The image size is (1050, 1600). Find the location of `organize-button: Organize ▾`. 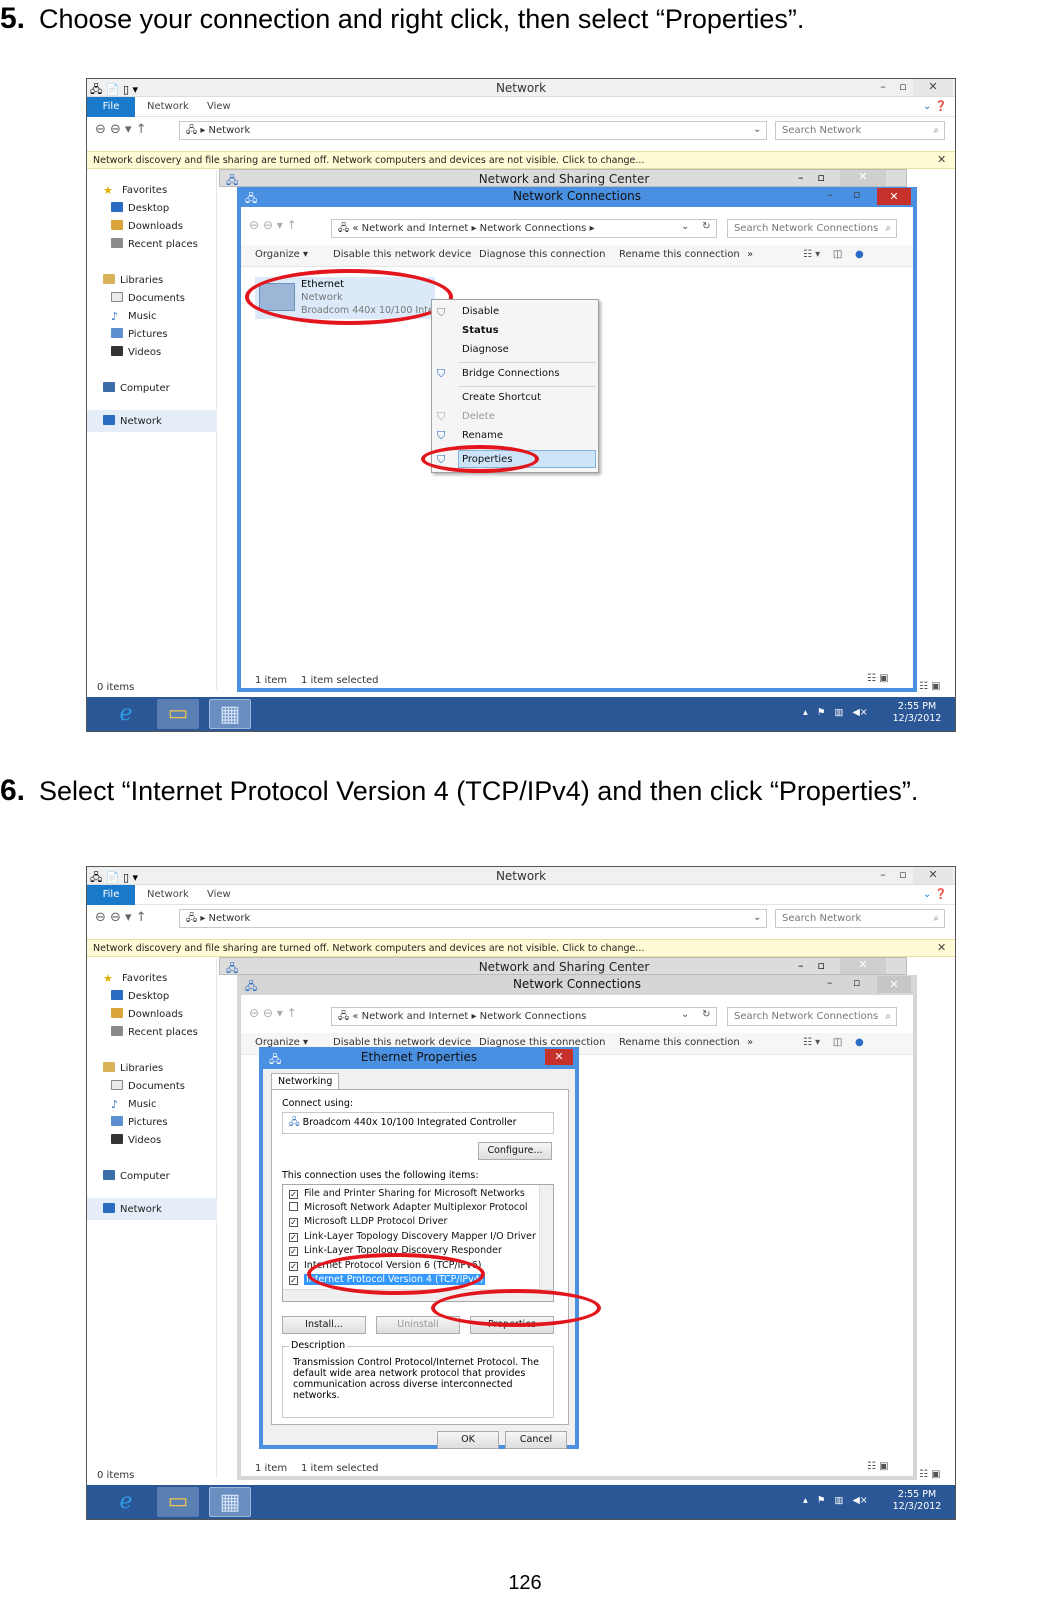

organize-button: Organize ▾ is located at coordinates (281, 254).